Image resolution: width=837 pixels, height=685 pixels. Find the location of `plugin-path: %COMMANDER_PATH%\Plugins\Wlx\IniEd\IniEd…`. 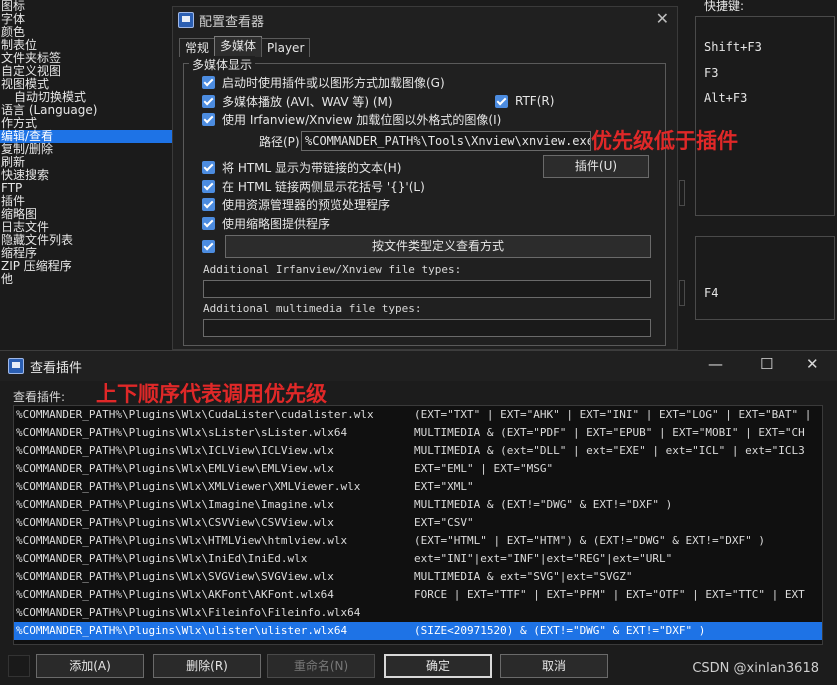

plugin-path: %COMMANDER_PATH%\Plugins\Wlx\IniEd\IniEd… is located at coordinates (162, 558).